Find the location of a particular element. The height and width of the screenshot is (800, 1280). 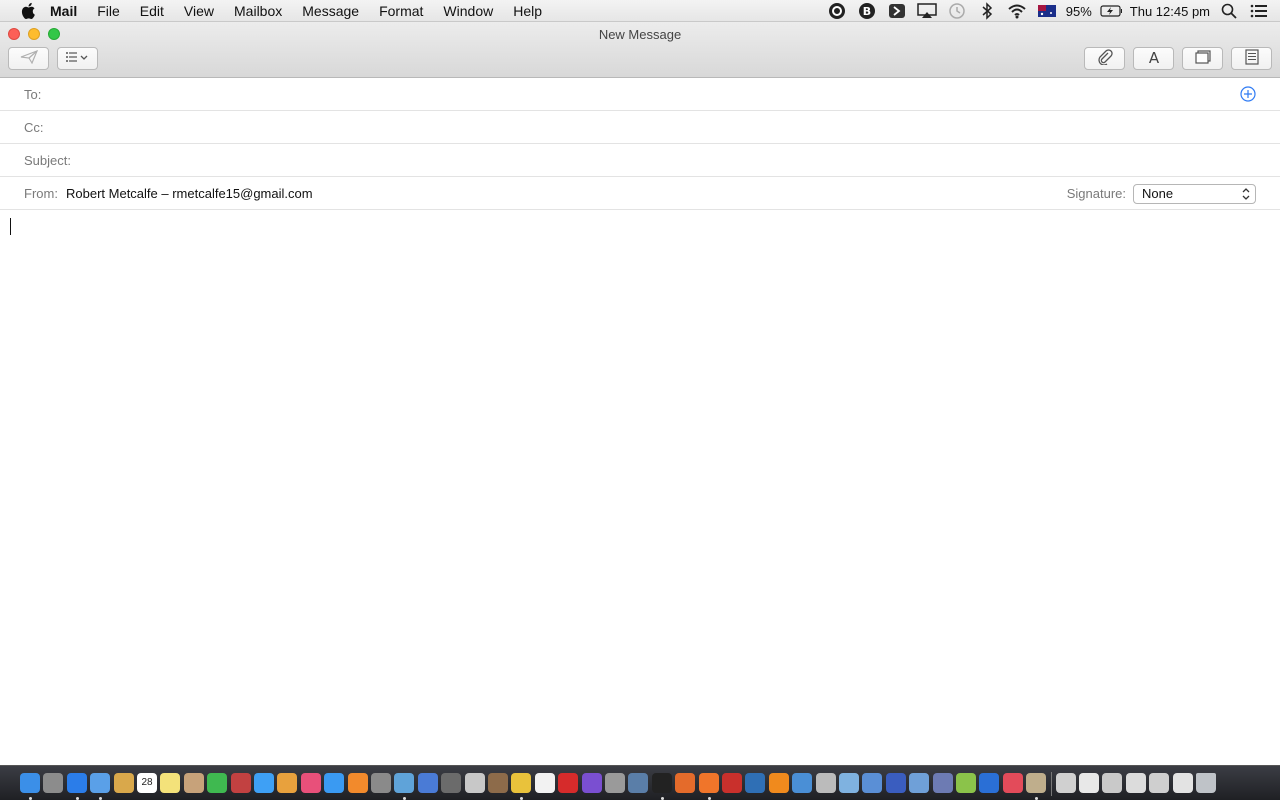

from-account-select: Robert Metcalfe – rmetcalfe15@gmail.com is located at coordinates (189, 193).